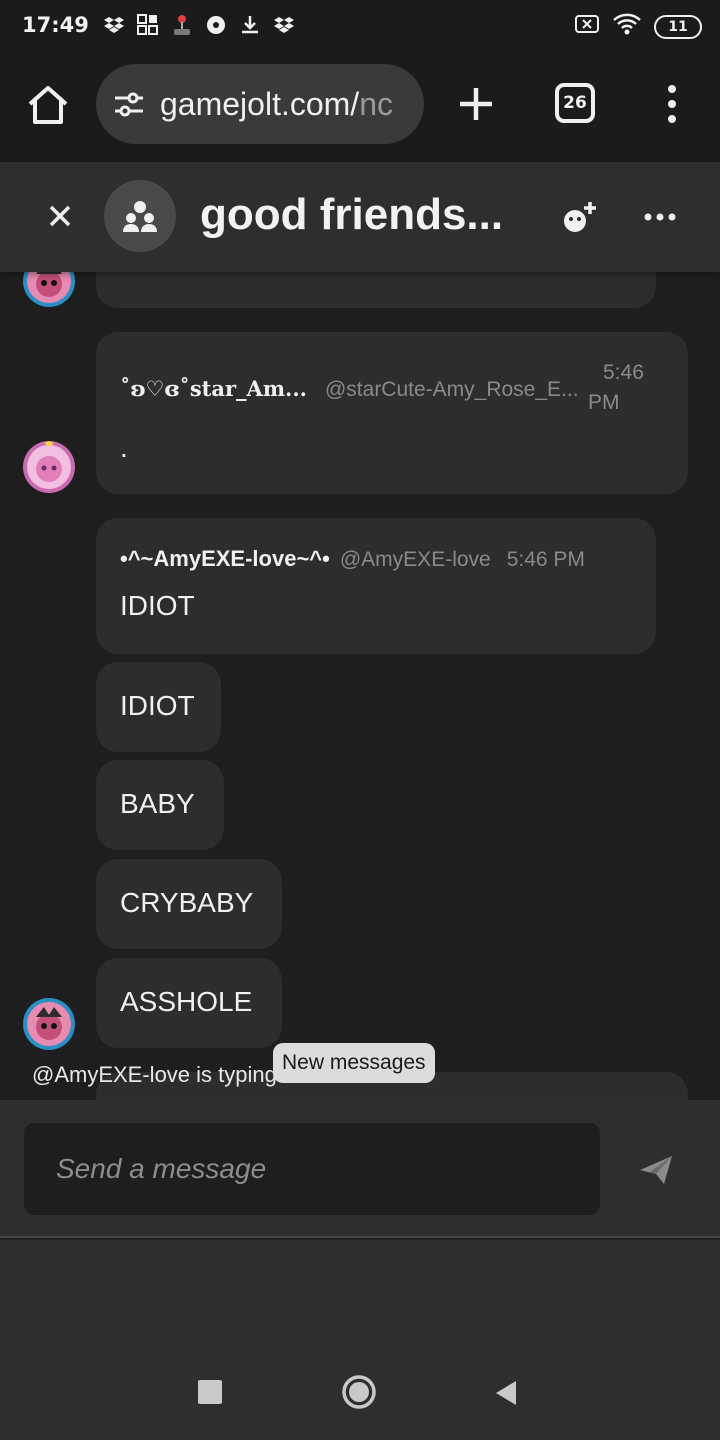  I want to click on new-tab-icon, so click(476, 104).